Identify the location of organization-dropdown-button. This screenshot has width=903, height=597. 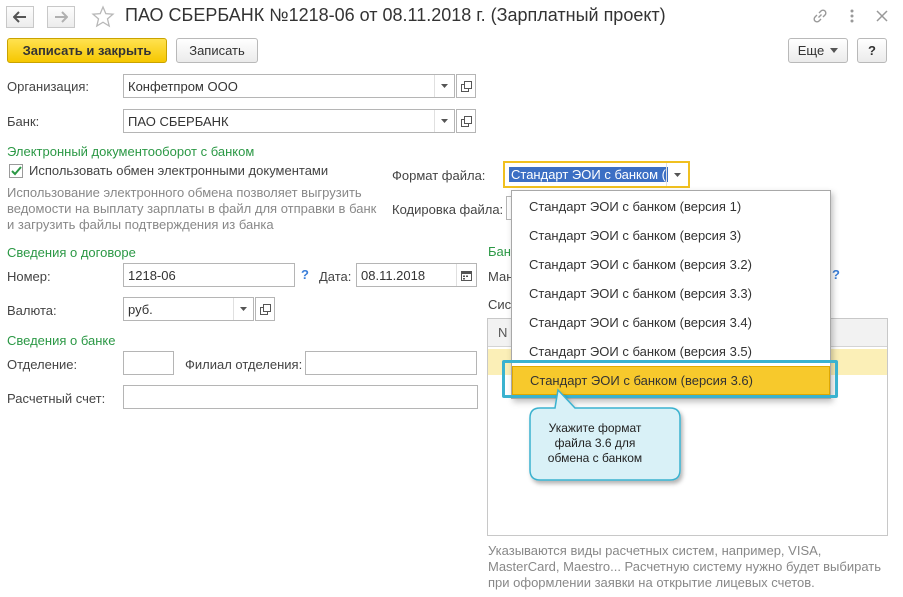
(444, 86).